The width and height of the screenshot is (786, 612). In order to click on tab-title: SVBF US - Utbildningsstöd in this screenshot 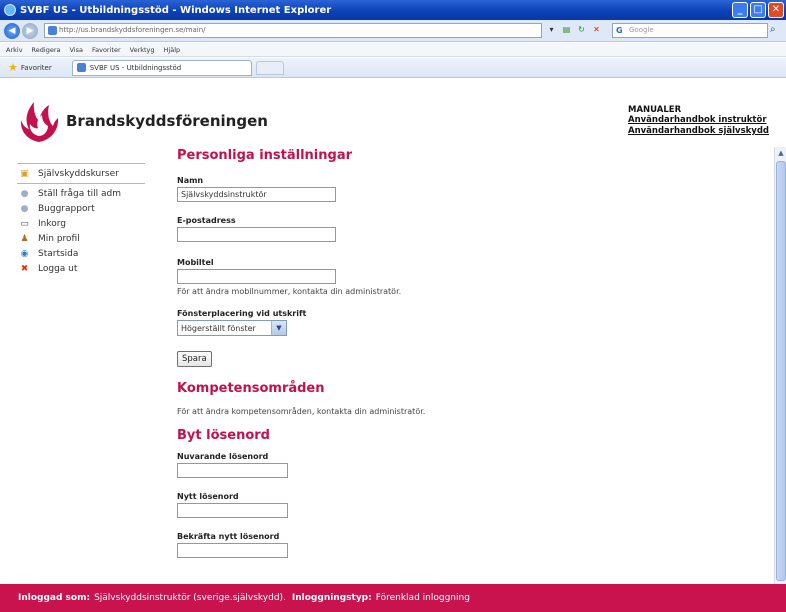, I will do `click(135, 67)`.